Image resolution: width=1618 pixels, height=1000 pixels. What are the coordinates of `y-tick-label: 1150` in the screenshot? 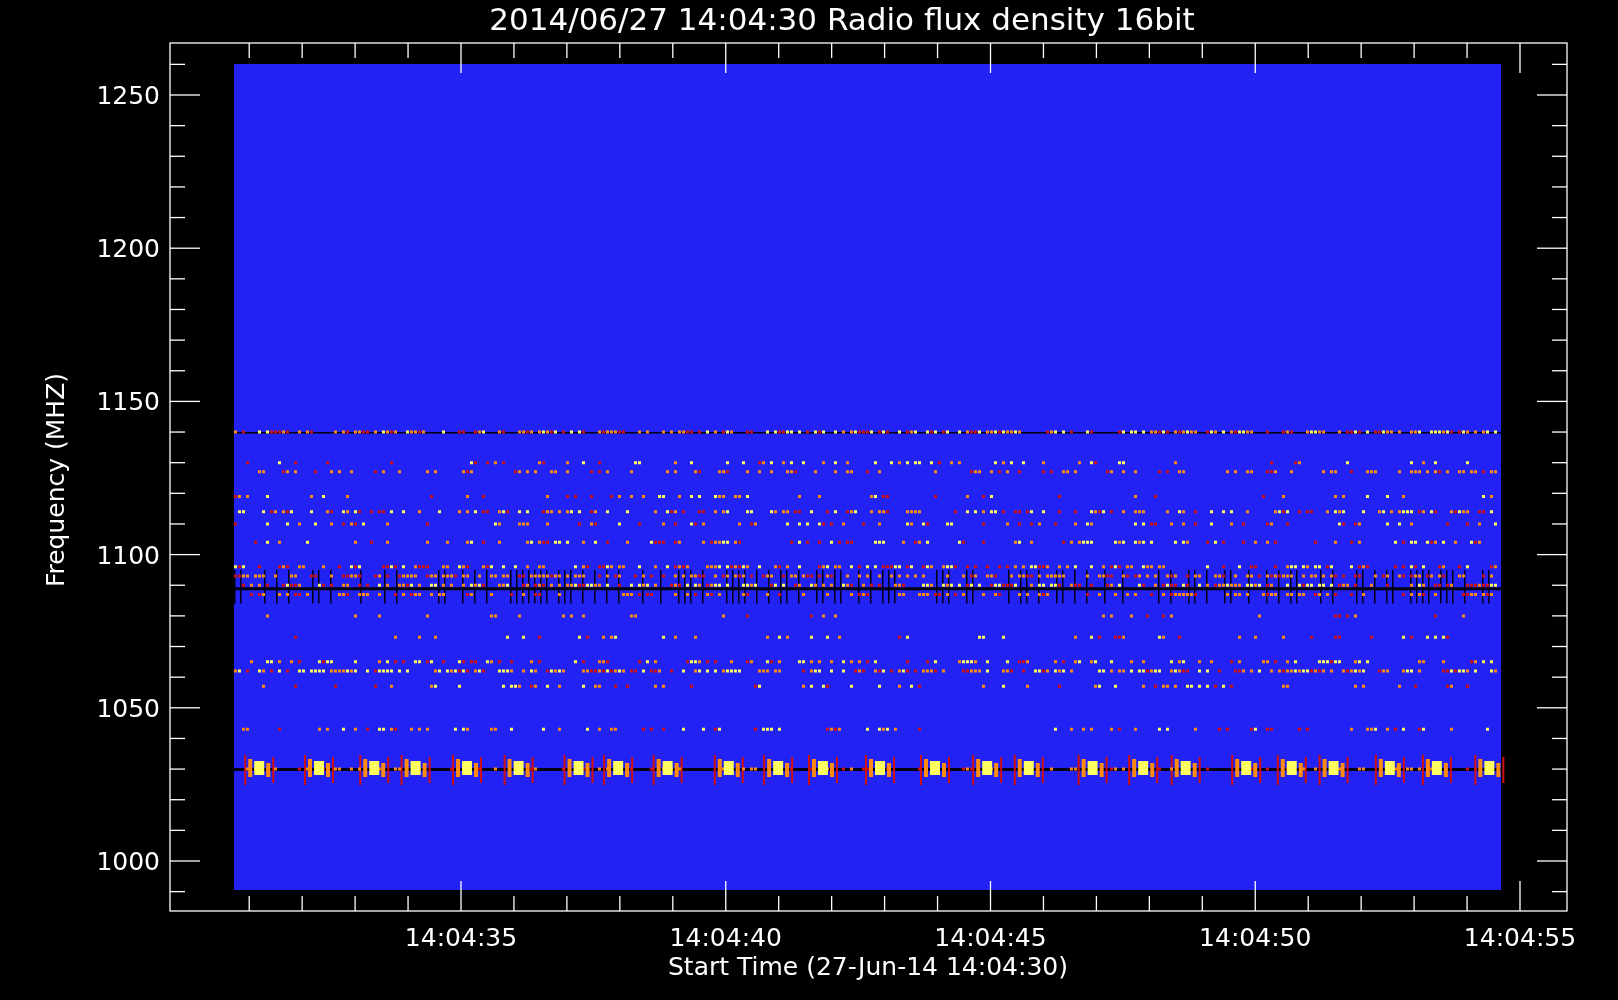 It's located at (128, 402).